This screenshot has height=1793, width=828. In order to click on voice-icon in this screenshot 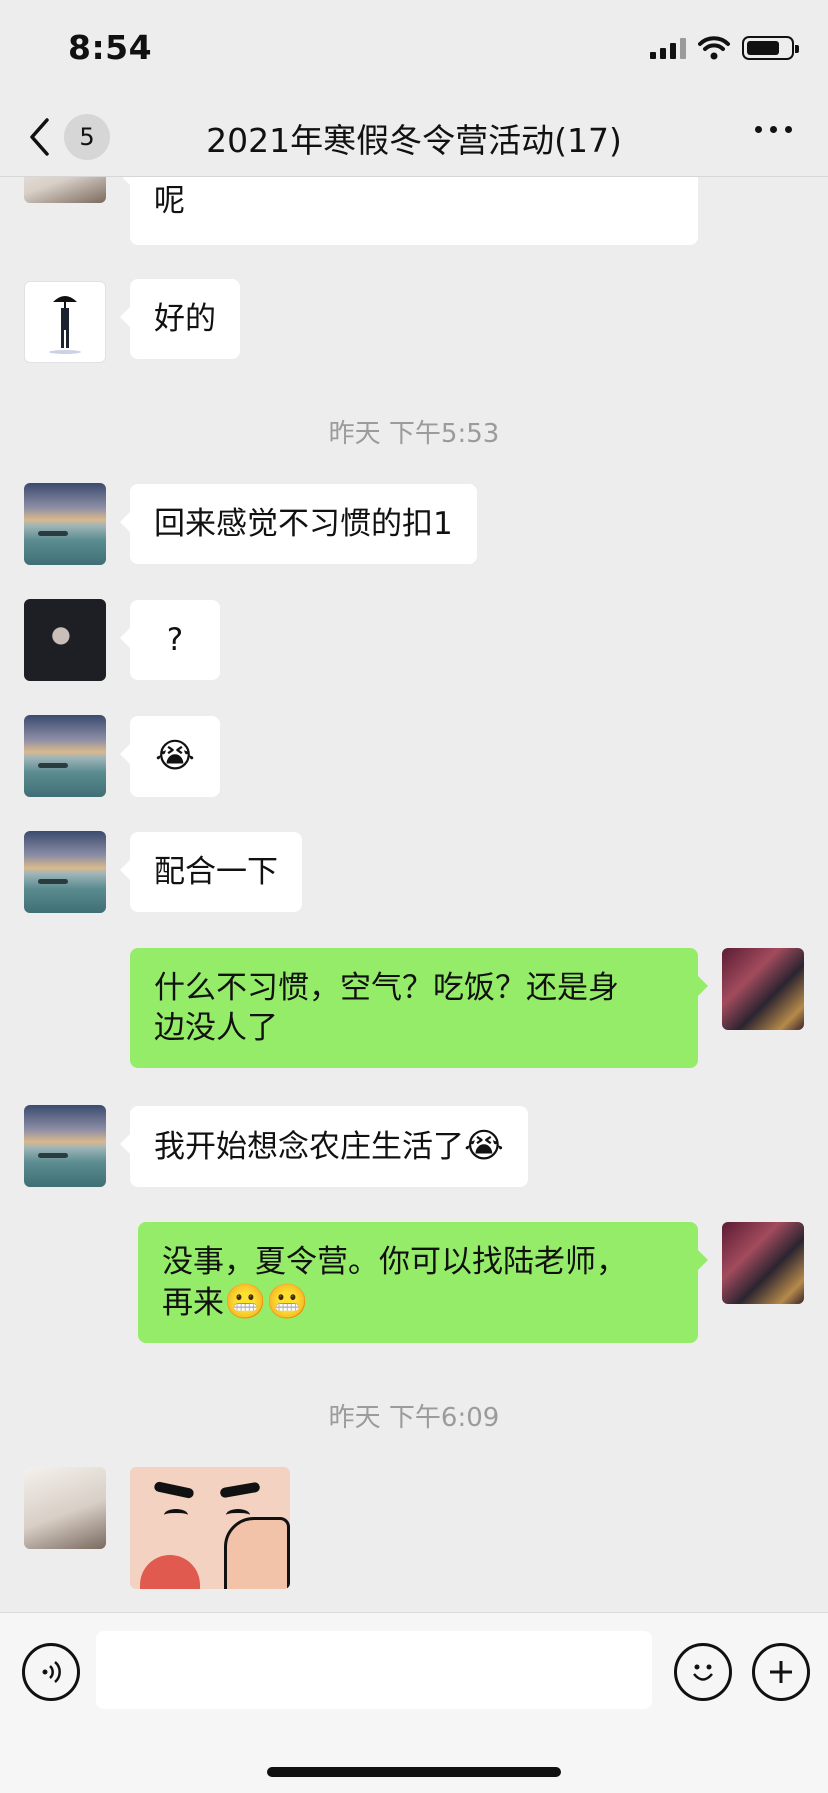, I will do `click(51, 1672)`.